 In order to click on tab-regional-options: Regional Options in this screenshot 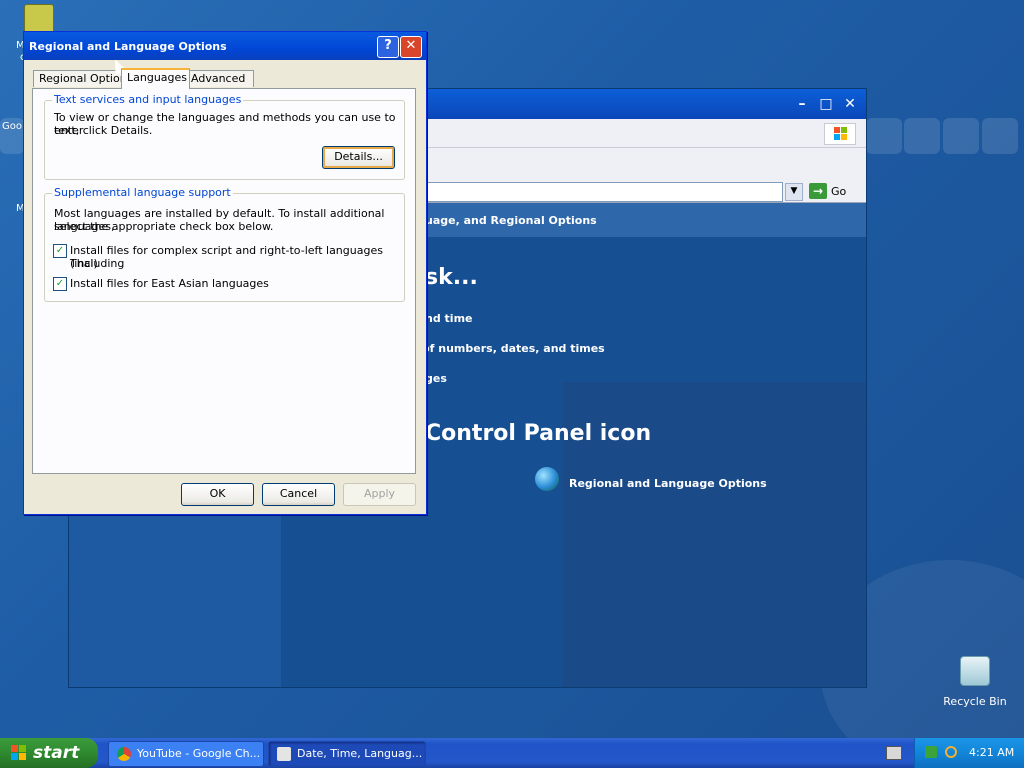, I will do `click(79, 78)`.